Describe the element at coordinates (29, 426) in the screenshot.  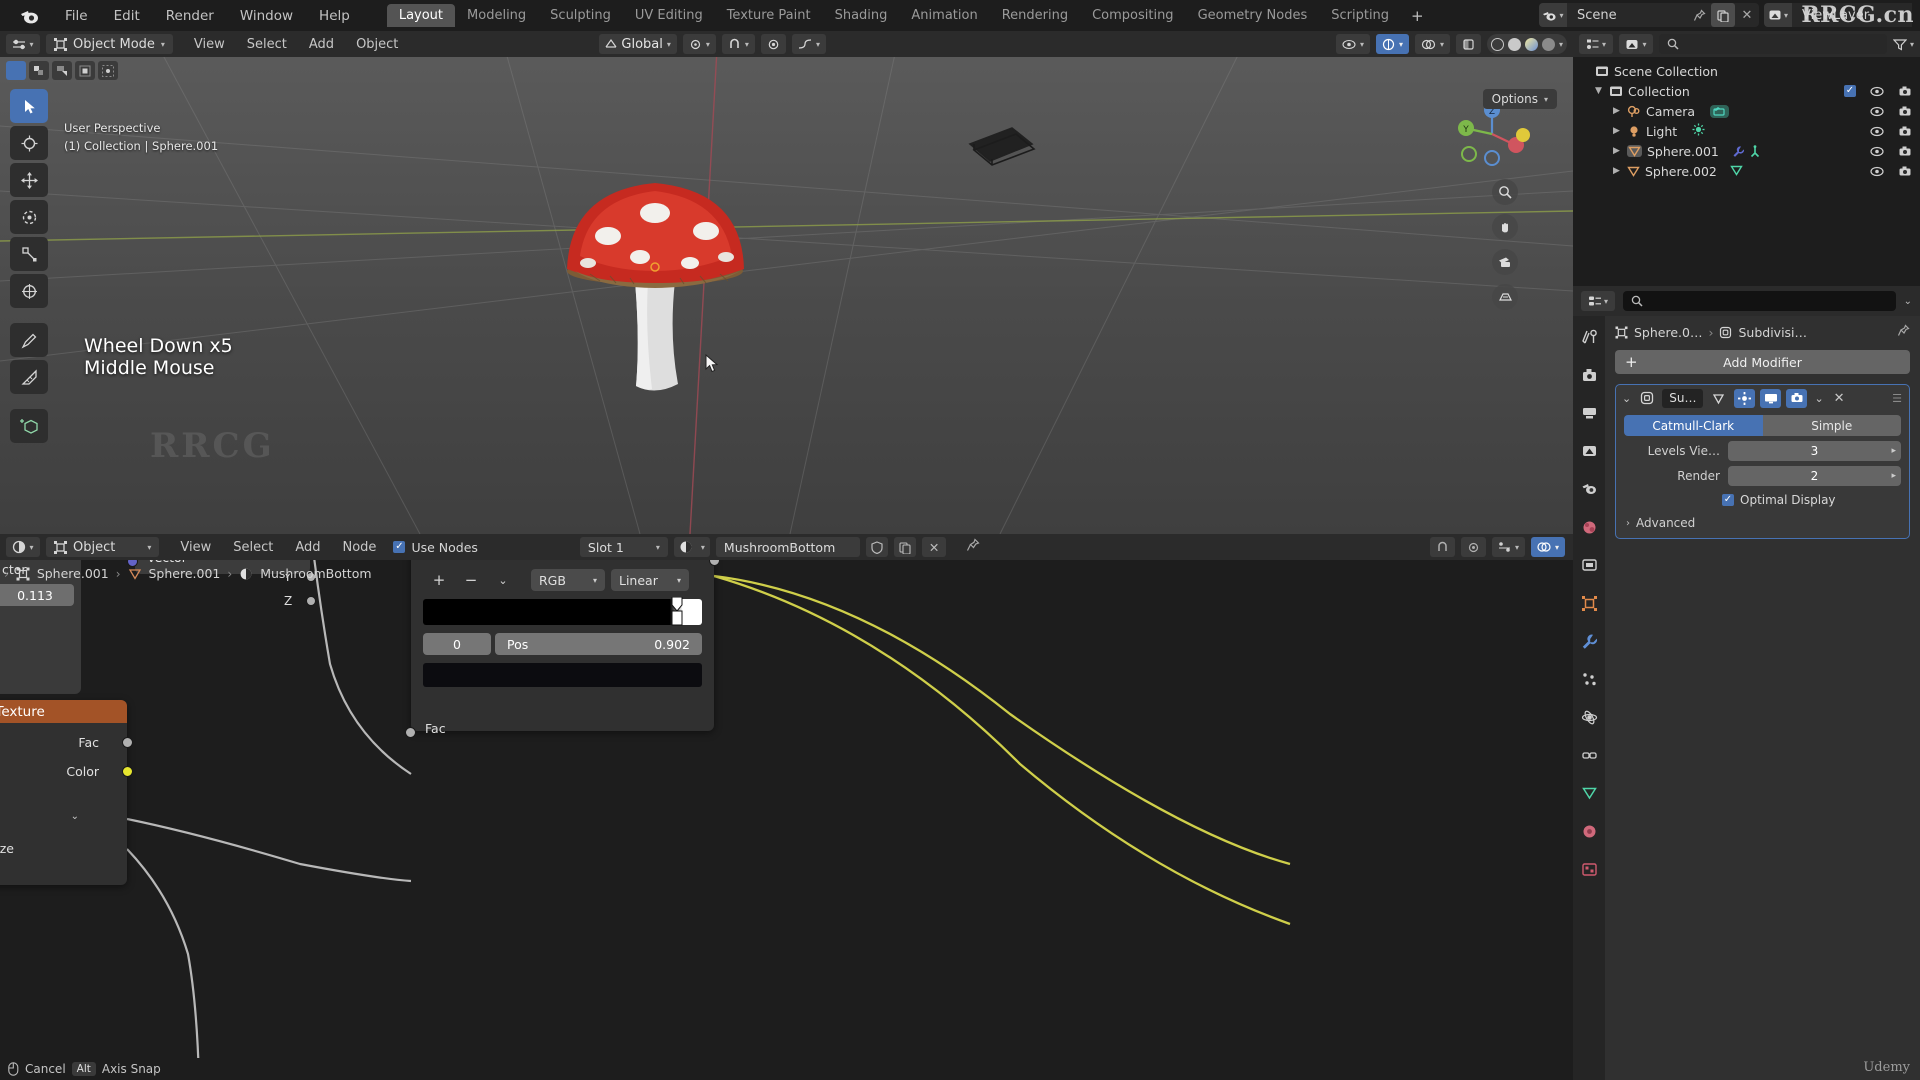
I see `add-cube-tool-icon` at that location.